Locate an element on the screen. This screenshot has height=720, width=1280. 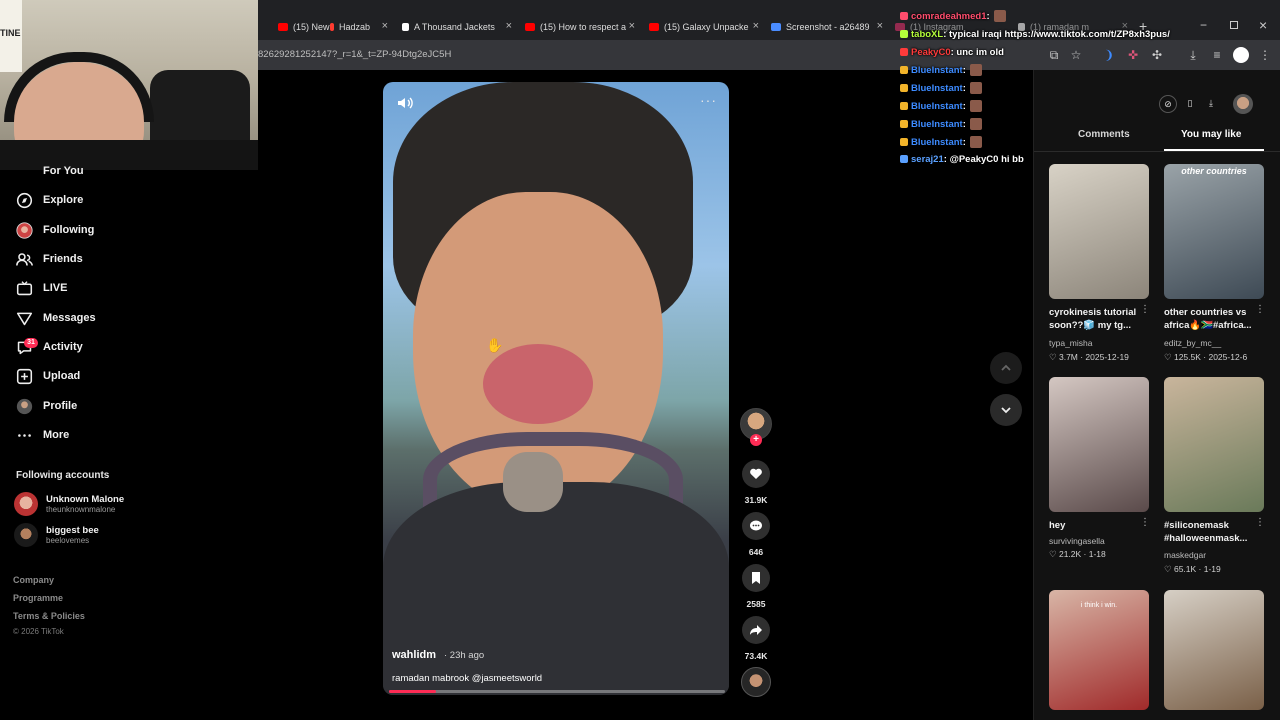
previous-video-button is located at coordinates (1006, 368).